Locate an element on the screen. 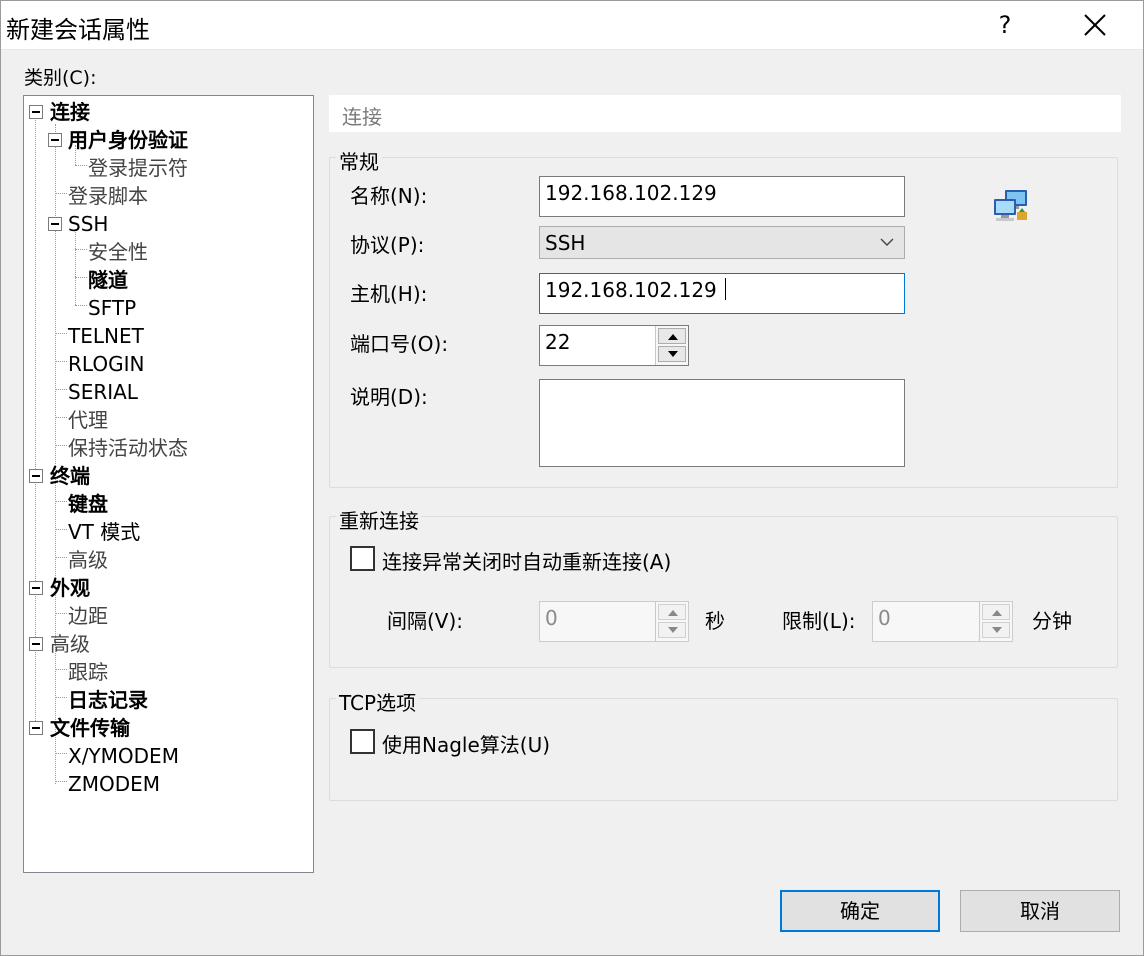 The image size is (1144, 956). tree-item-logging: 日志记录 is located at coordinates (108, 700).